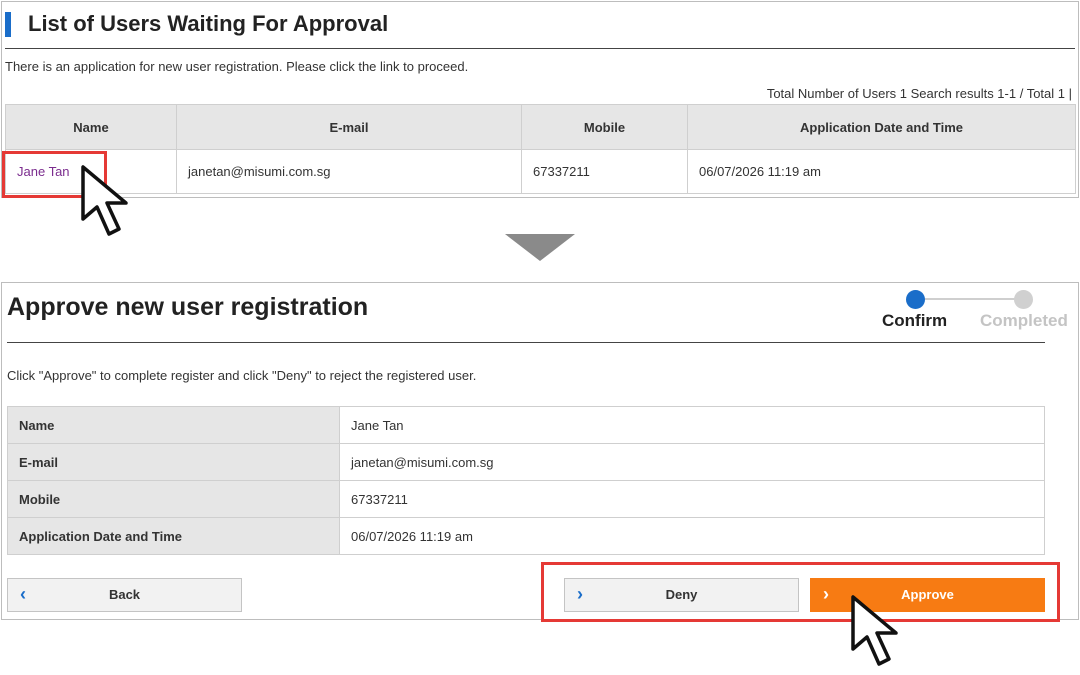 This screenshot has width=1080, height=675. What do you see at coordinates (91, 127) in the screenshot?
I see `column-header-name: Name` at bounding box center [91, 127].